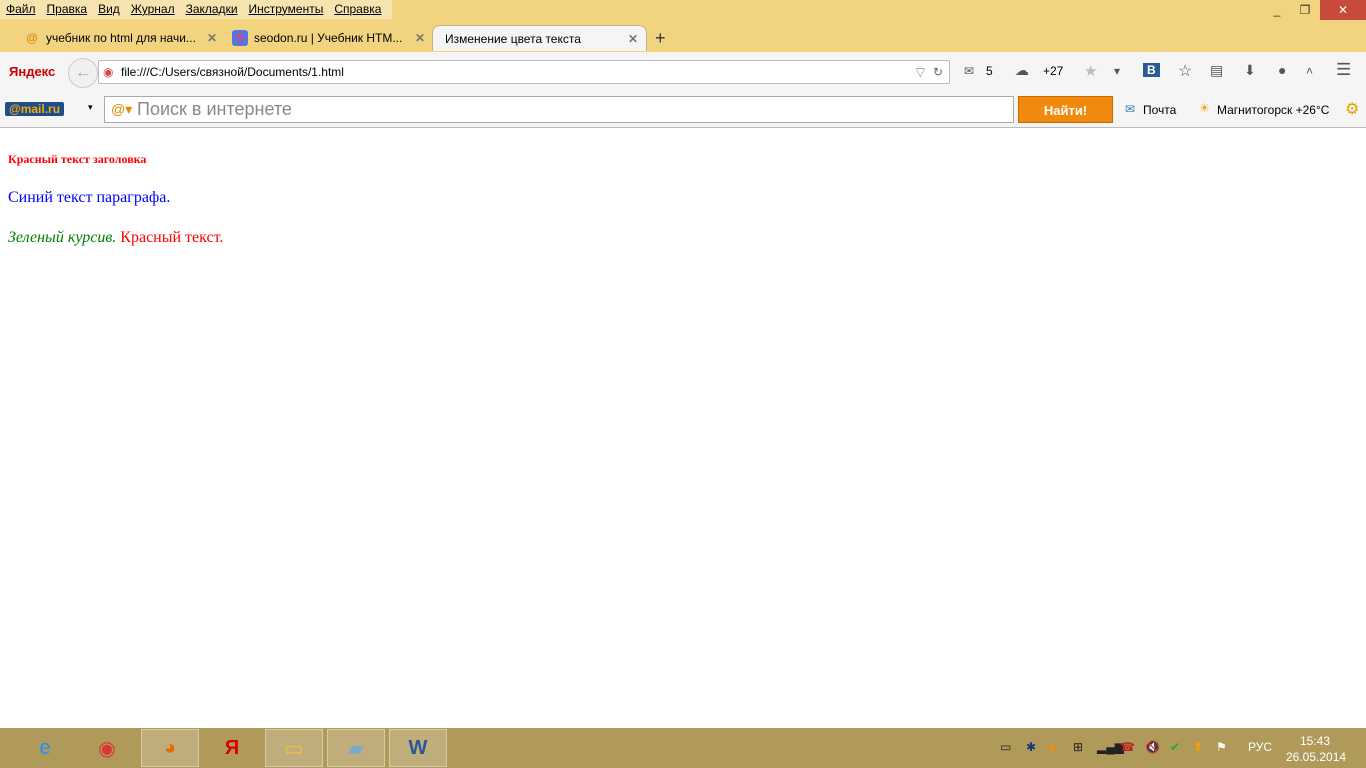  Describe the element at coordinates (356, 748) in the screenshot. I see `notepad-icon: ▰` at that location.